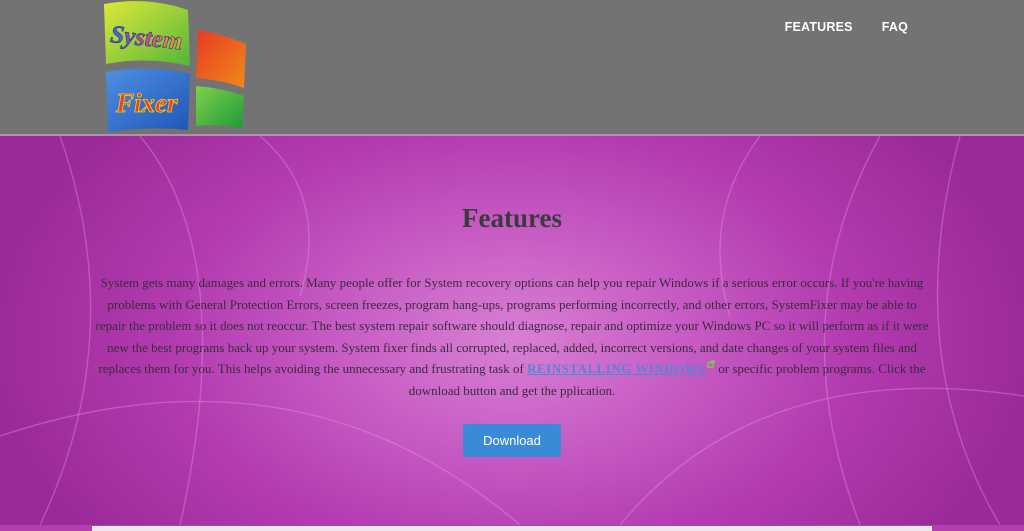 The image size is (1024, 531). What do you see at coordinates (711, 364) in the screenshot?
I see `external-link-icon` at bounding box center [711, 364].